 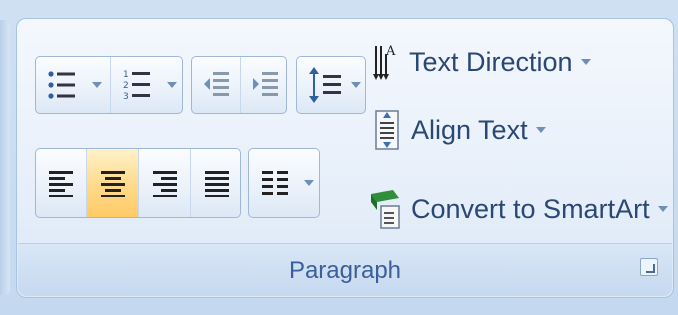 I want to click on svg-text: 3, so click(x=126, y=97).